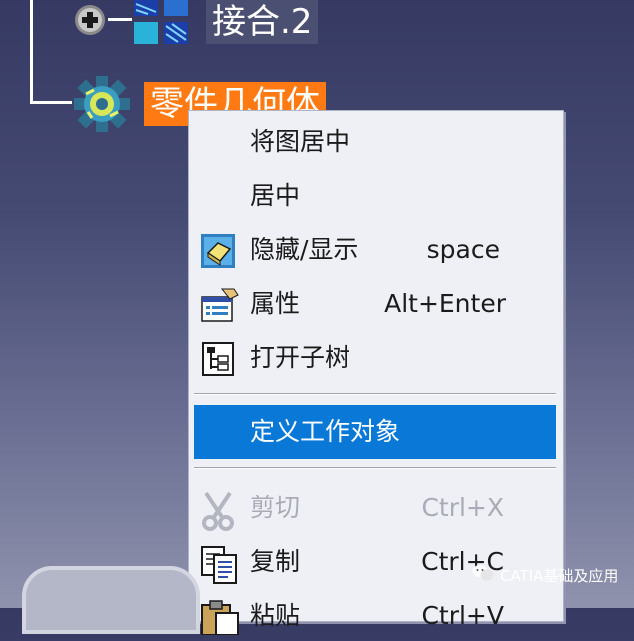 Image resolution: width=634 pixels, height=641 pixels. I want to click on menu-item-properties: 属性 Alt+Enter, so click(375, 304).